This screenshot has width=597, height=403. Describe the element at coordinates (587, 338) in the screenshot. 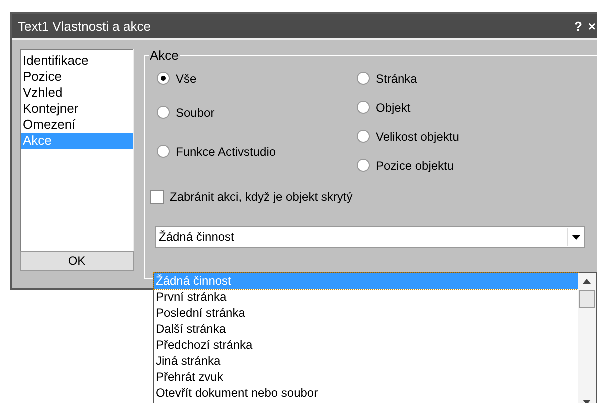

I see `scrollbar` at that location.